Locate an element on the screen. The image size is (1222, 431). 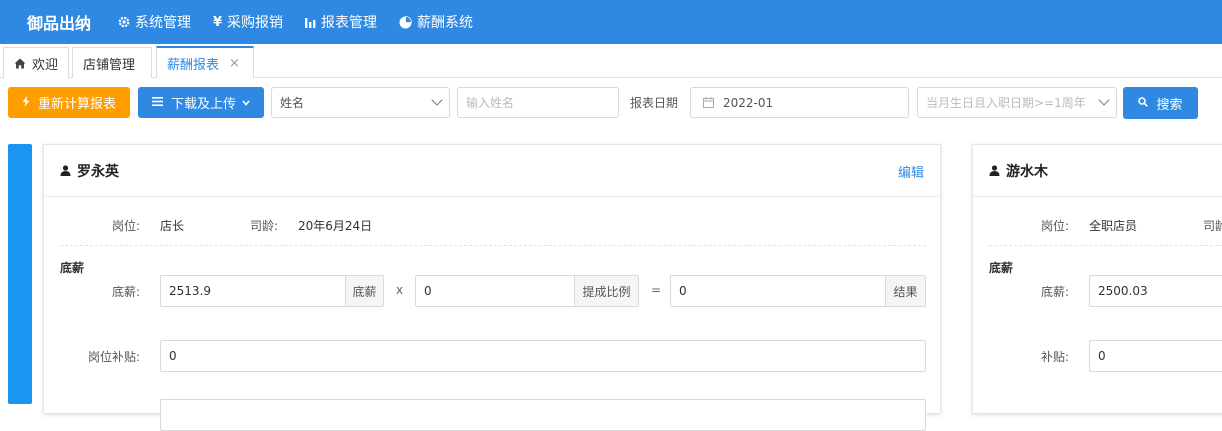
report-date-label: 报表日期 is located at coordinates (654, 103).